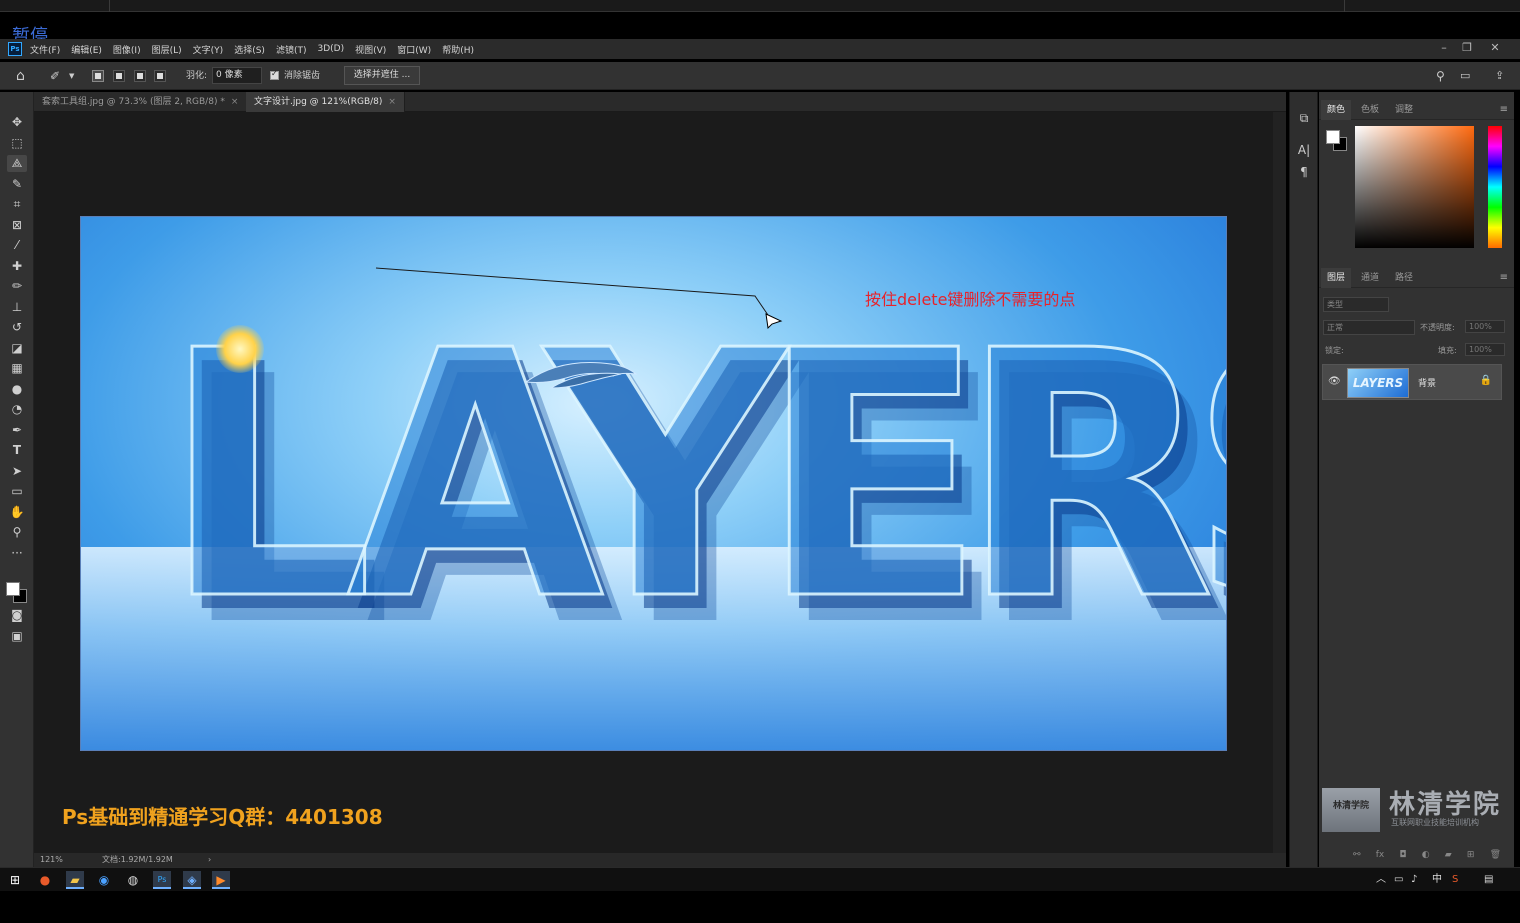  What do you see at coordinates (17, 532) in the screenshot?
I see `zoom-tool-icon: ⚲` at bounding box center [17, 532].